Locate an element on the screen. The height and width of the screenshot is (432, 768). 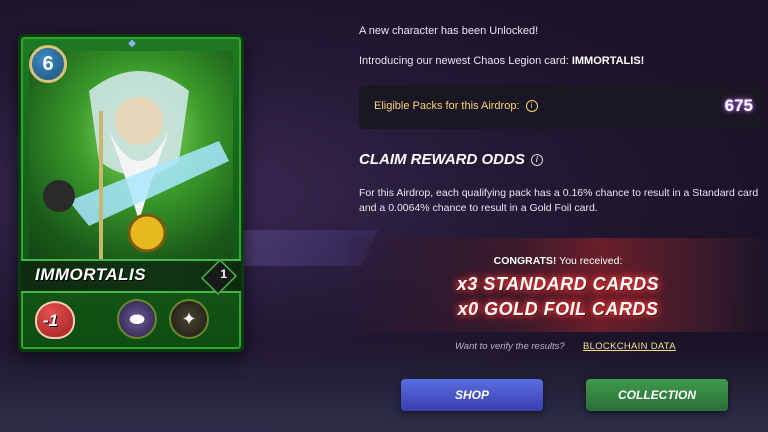
blockchain-data-link: BLOCKCHAIN DATA is located at coordinates (629, 346).